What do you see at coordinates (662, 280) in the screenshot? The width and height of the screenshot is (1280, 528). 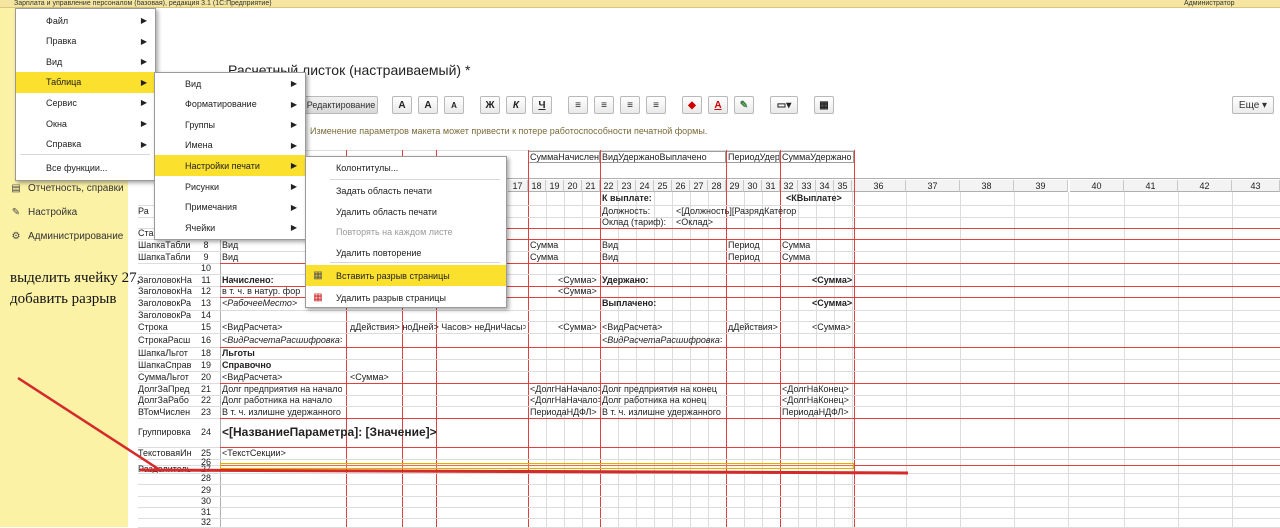 I see `grid-cell: Удержано:` at bounding box center [662, 280].